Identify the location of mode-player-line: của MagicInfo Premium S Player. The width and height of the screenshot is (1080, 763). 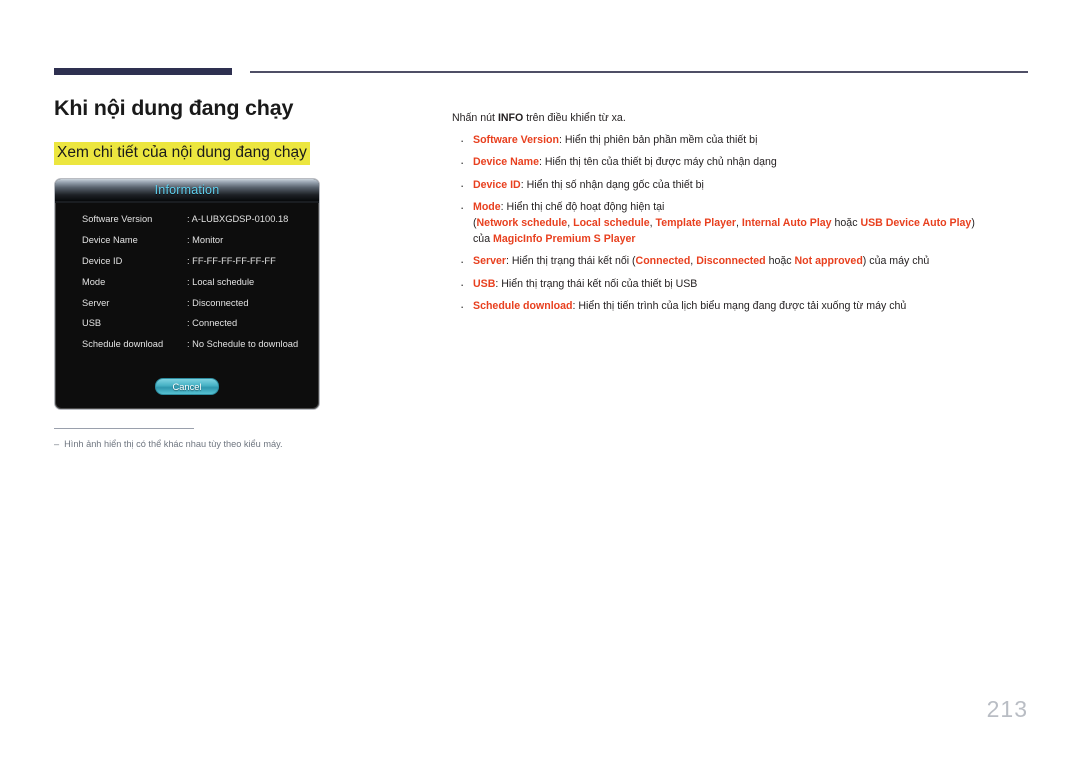
(752, 240).